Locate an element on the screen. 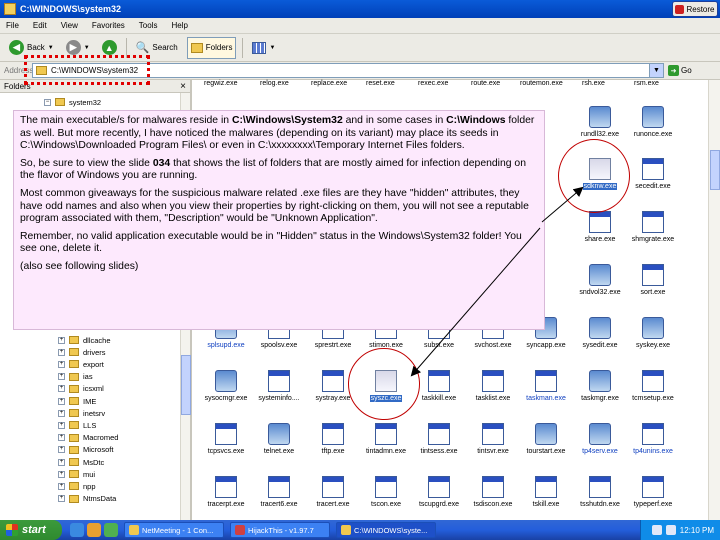  tree-item: + drivers is located at coordinates (82, 352).